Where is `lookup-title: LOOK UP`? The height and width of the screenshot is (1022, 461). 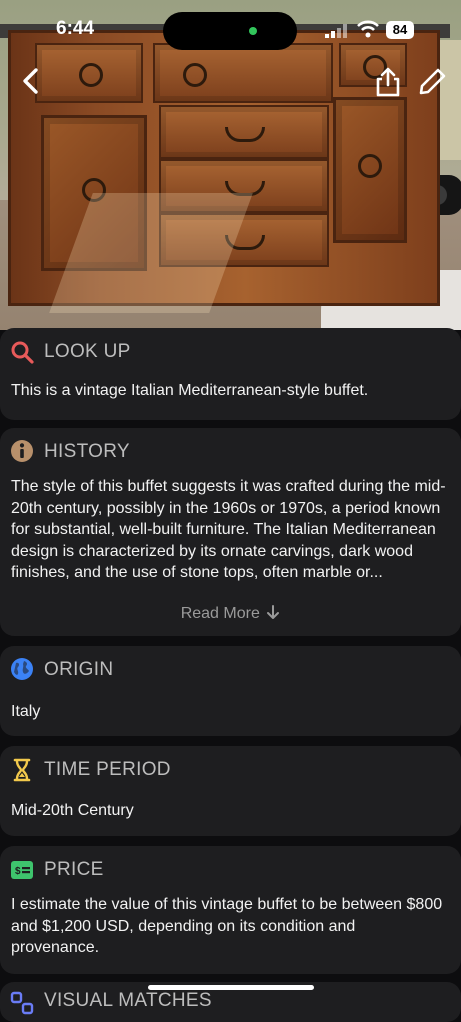
lookup-title: LOOK UP is located at coordinates (87, 351).